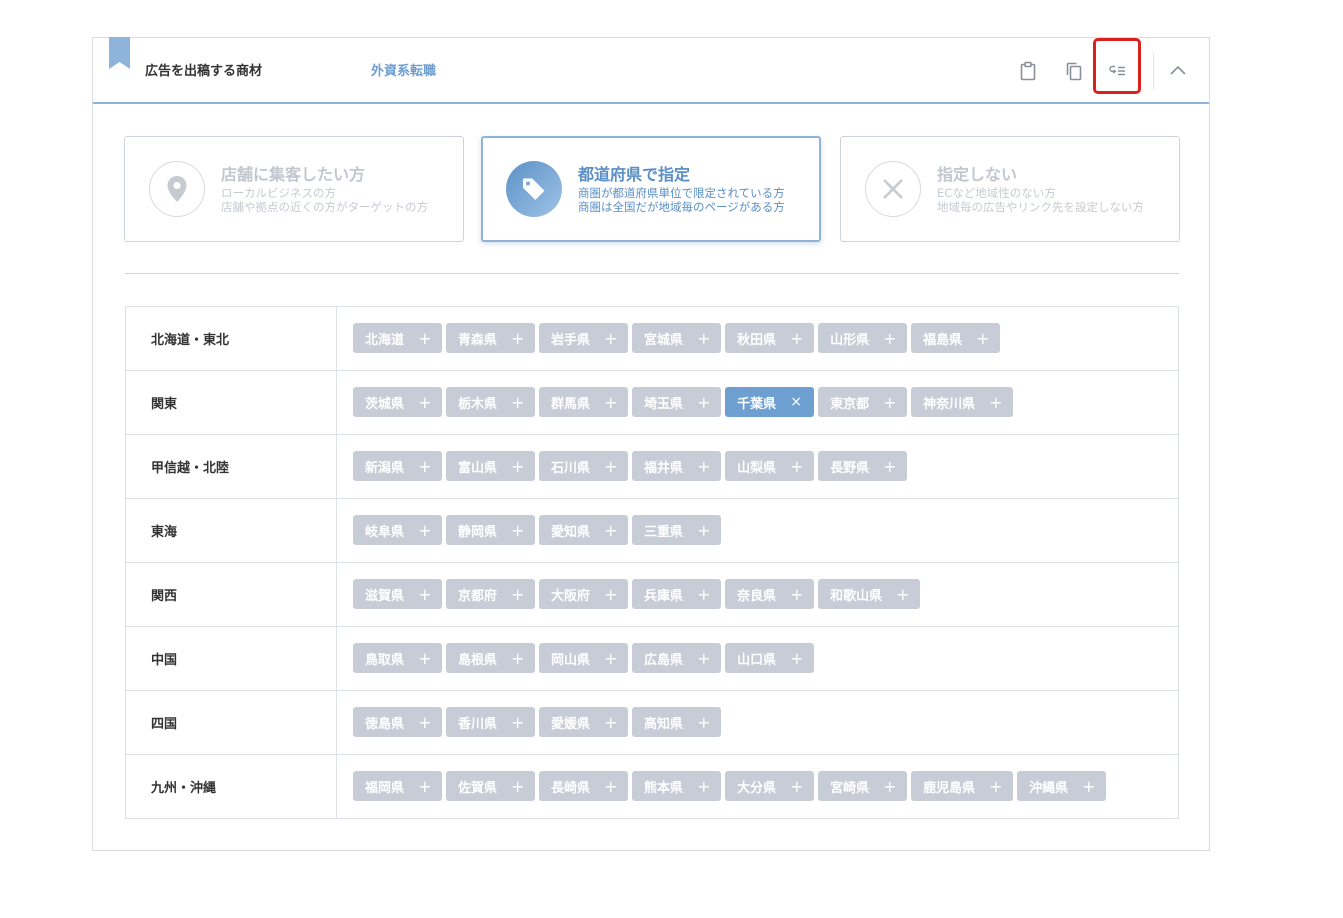  I want to click on prefecture-chip: 岩手県 +, so click(584, 338).